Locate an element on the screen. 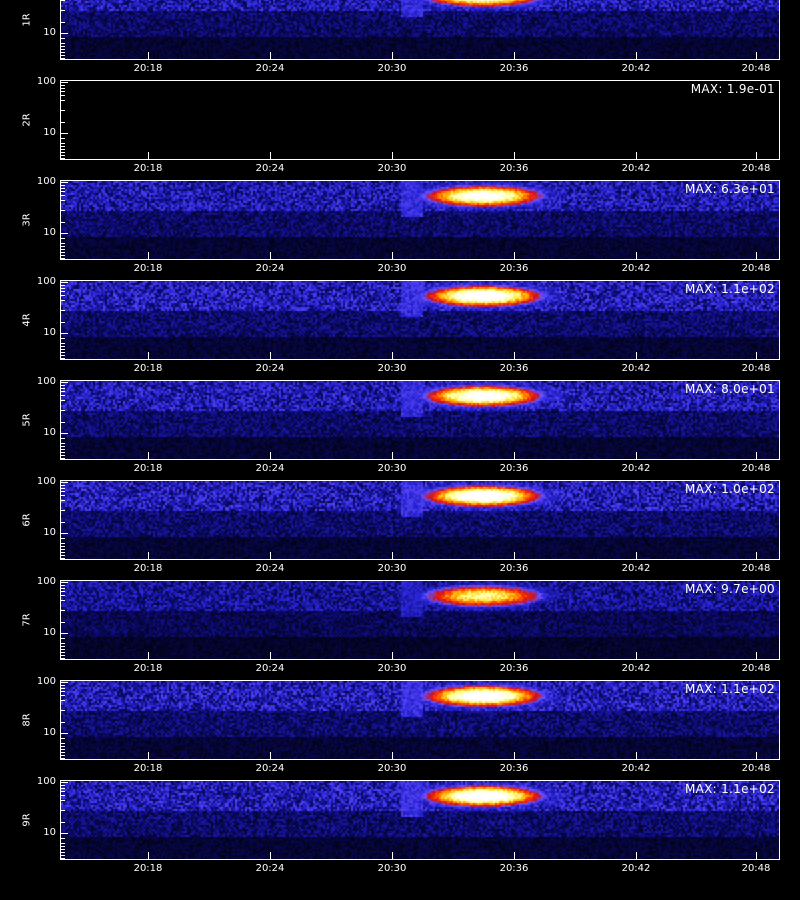 The height and width of the screenshot is (900, 800). spectrogram-plot: MAX: 9.7e+00 is located at coordinates (420, 620).